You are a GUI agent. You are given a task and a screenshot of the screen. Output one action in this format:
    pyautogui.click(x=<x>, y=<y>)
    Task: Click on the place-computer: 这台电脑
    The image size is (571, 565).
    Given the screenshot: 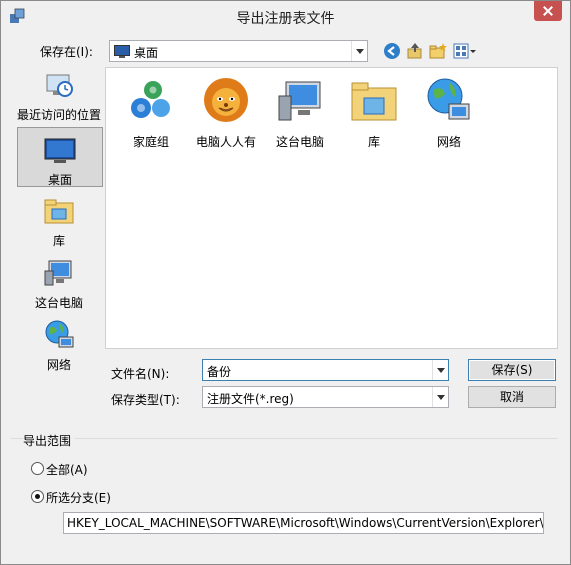 What is the action you would take?
    pyautogui.click(x=59, y=284)
    